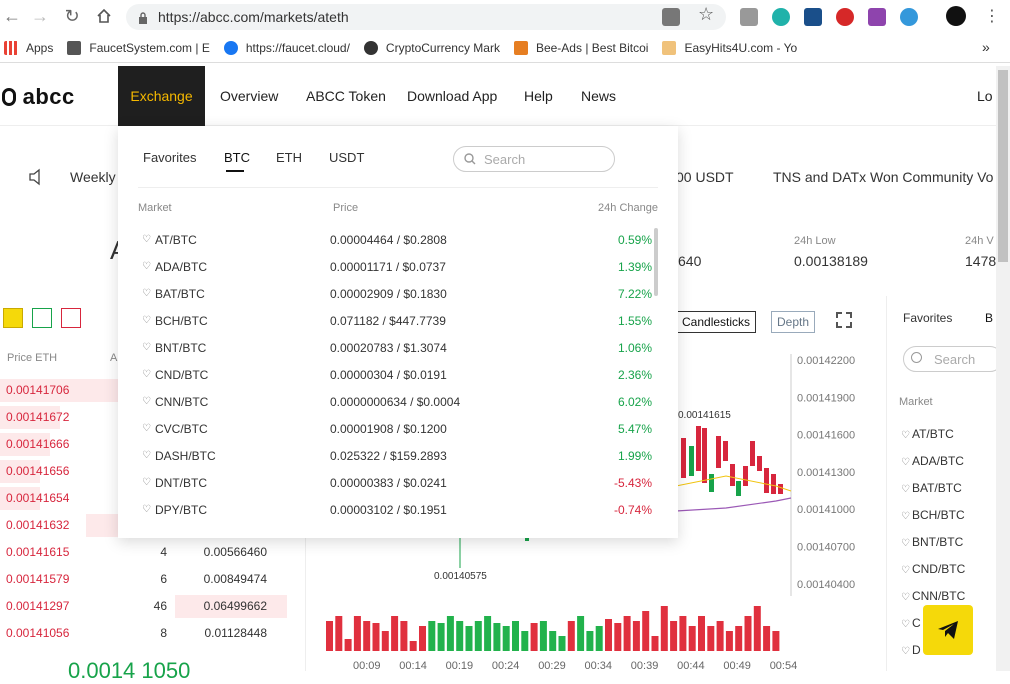 The height and width of the screenshot is (684, 1010). Describe the element at coordinates (398, 239) in the screenshot. I see `market-row: ♡ AT/BTC 0.00004464 / $0.2808 0.59%` at that location.